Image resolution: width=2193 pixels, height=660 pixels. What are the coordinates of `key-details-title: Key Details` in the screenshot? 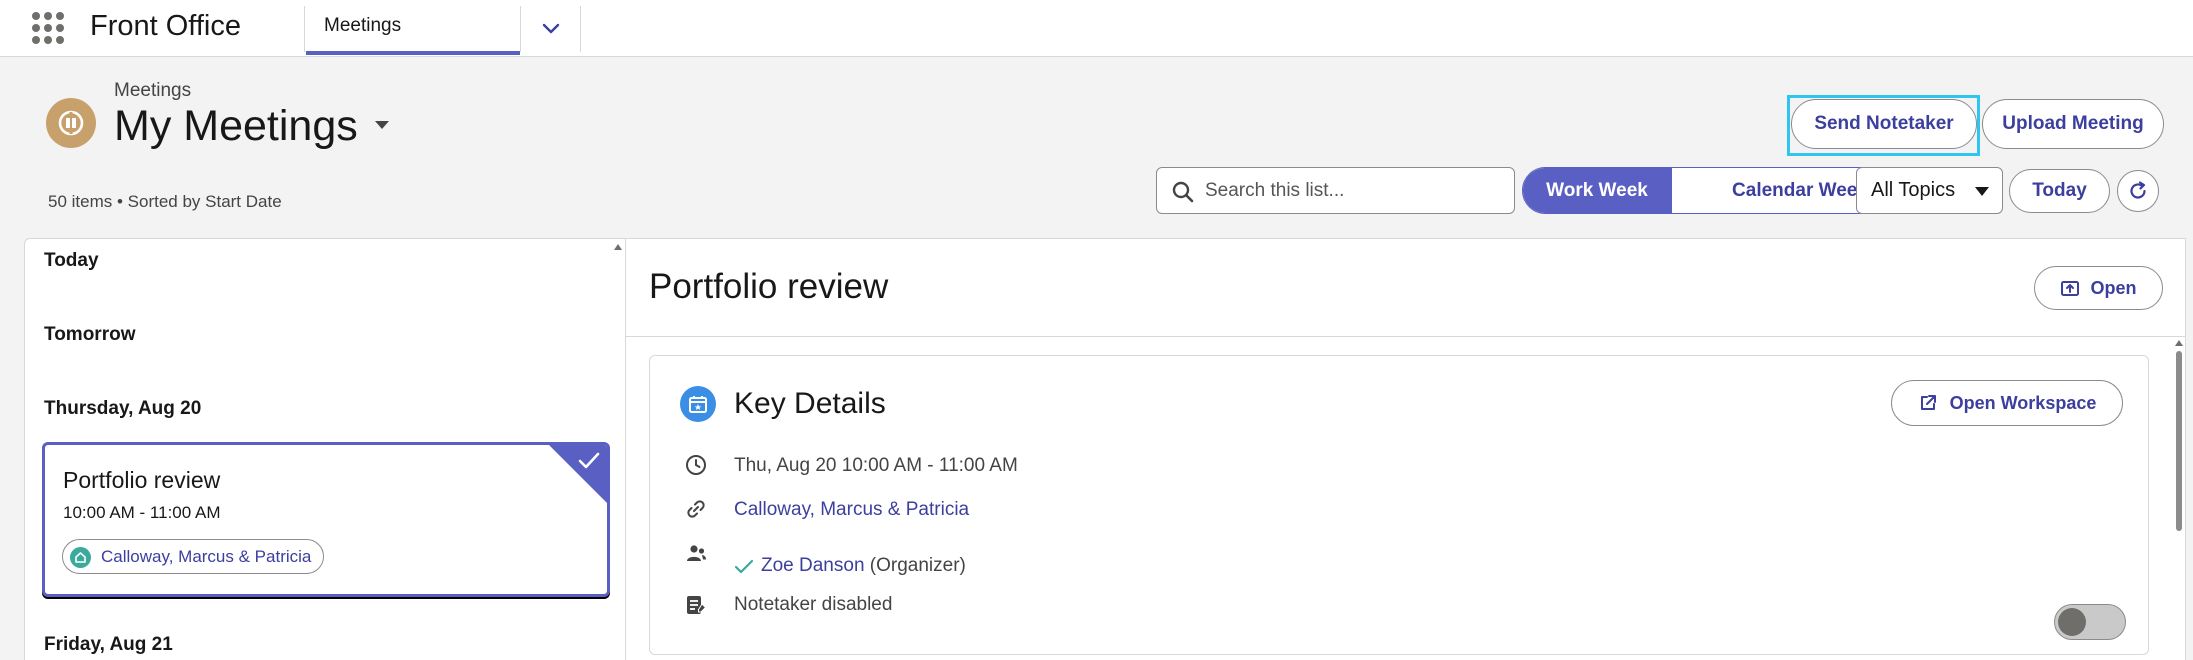 It's located at (810, 403).